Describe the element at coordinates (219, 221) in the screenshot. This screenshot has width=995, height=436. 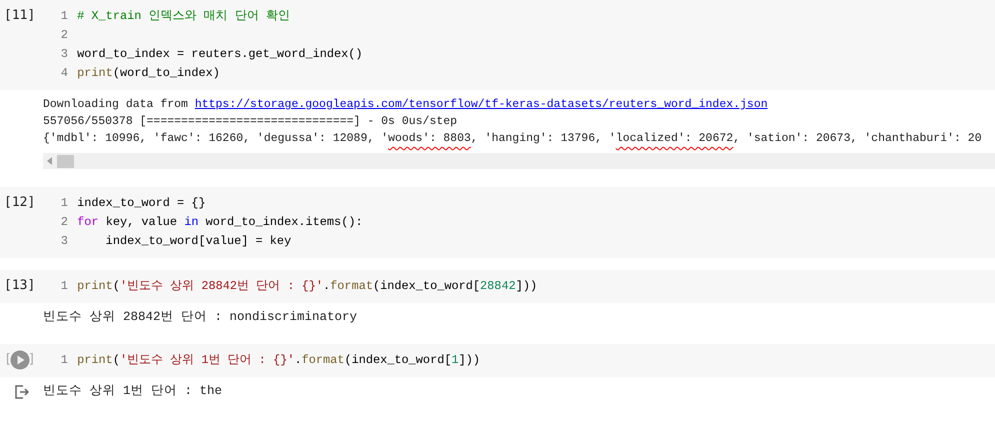
I see `code-line: for key, value in word_to_index.items():` at that location.